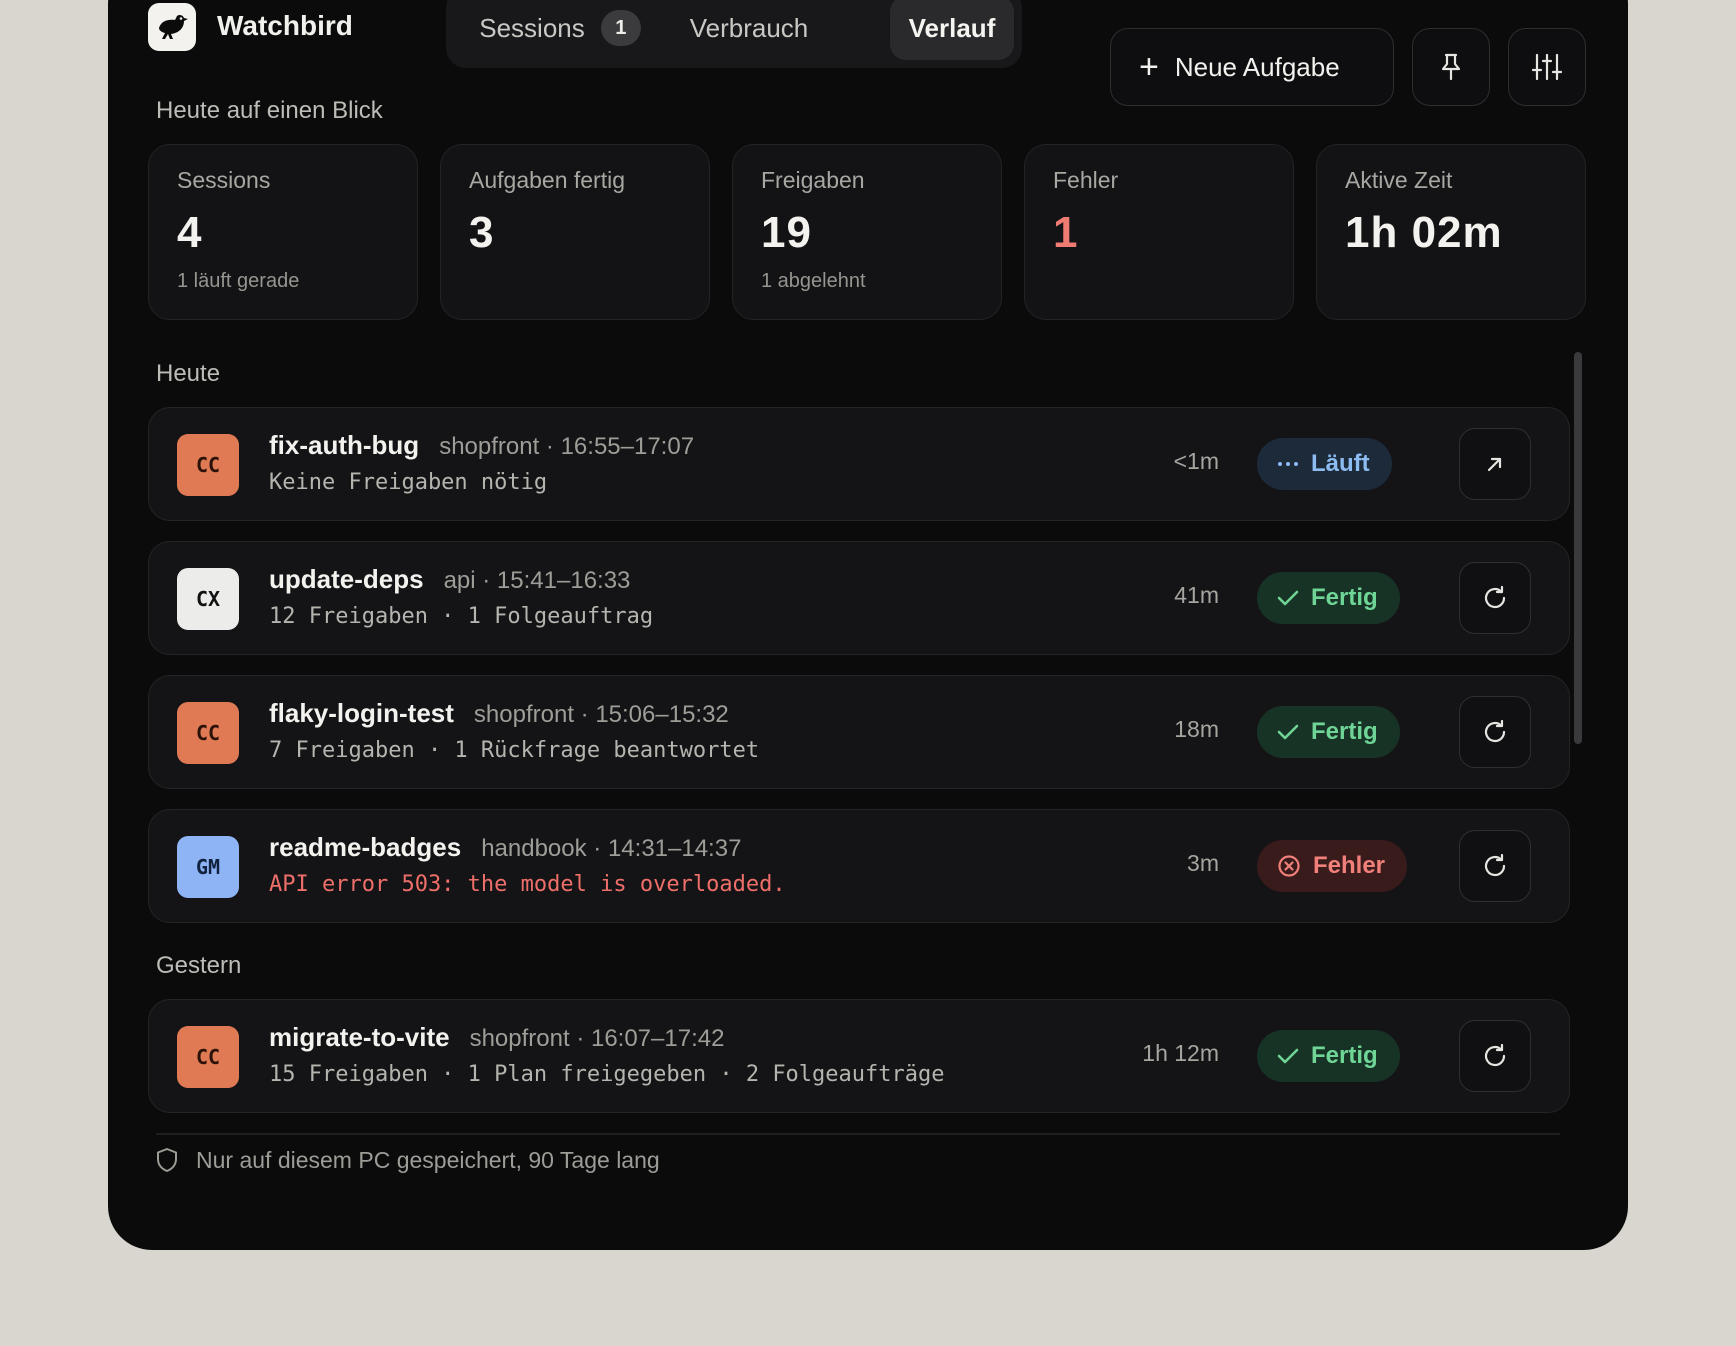 The height and width of the screenshot is (1346, 1736). What do you see at coordinates (1289, 866) in the screenshot?
I see `error-circle-icon` at bounding box center [1289, 866].